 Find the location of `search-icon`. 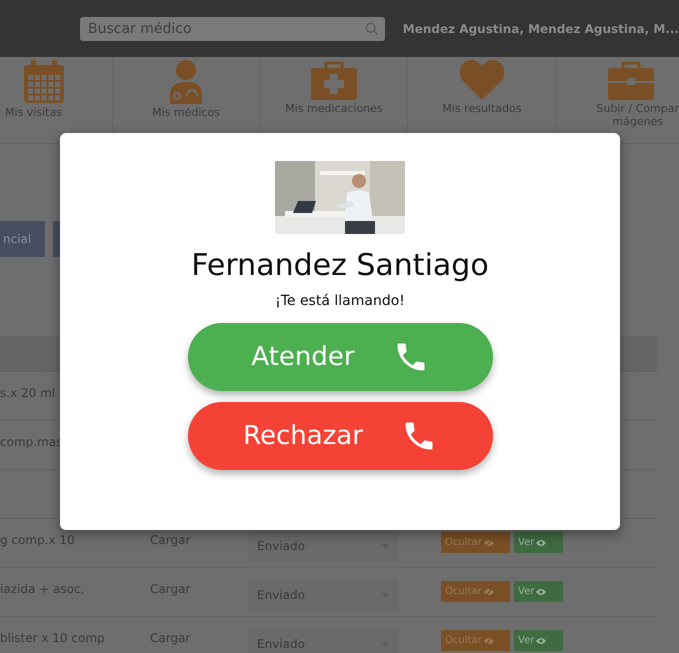

search-icon is located at coordinates (371, 29).